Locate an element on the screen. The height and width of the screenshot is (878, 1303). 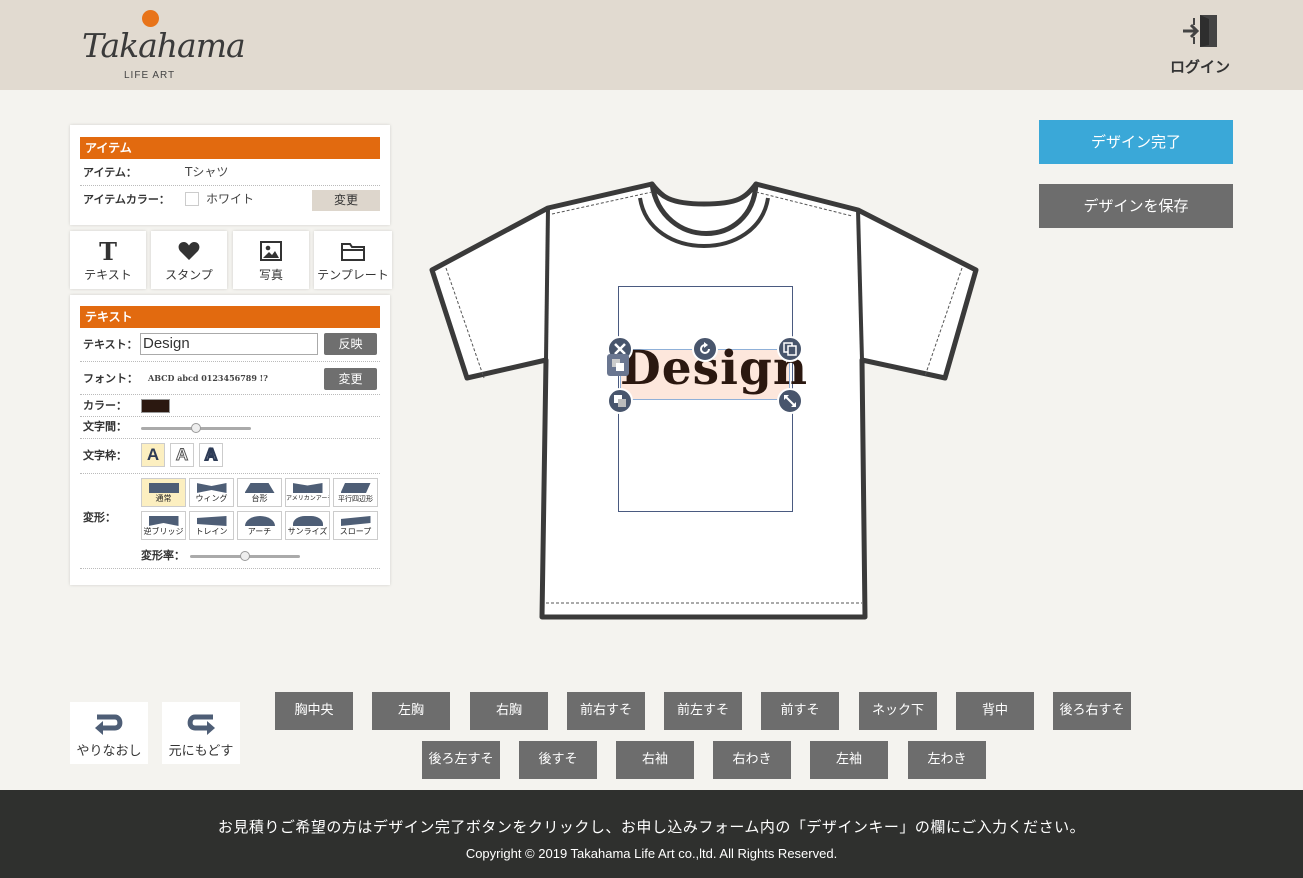
deform-arch: アーチ is located at coordinates (259, 525).